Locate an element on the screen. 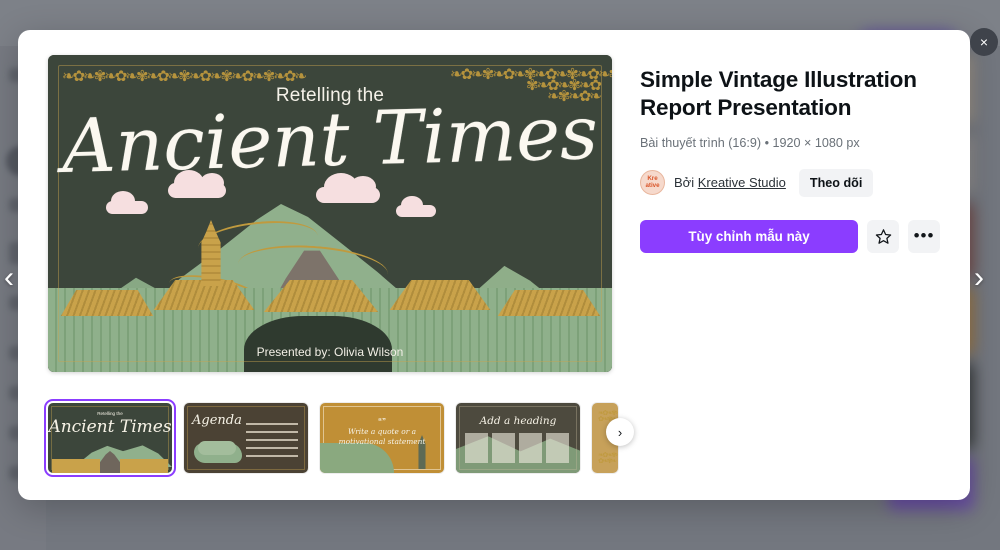 This screenshot has height=550, width=1000. author-link: Kreative Studio is located at coordinates (742, 182).